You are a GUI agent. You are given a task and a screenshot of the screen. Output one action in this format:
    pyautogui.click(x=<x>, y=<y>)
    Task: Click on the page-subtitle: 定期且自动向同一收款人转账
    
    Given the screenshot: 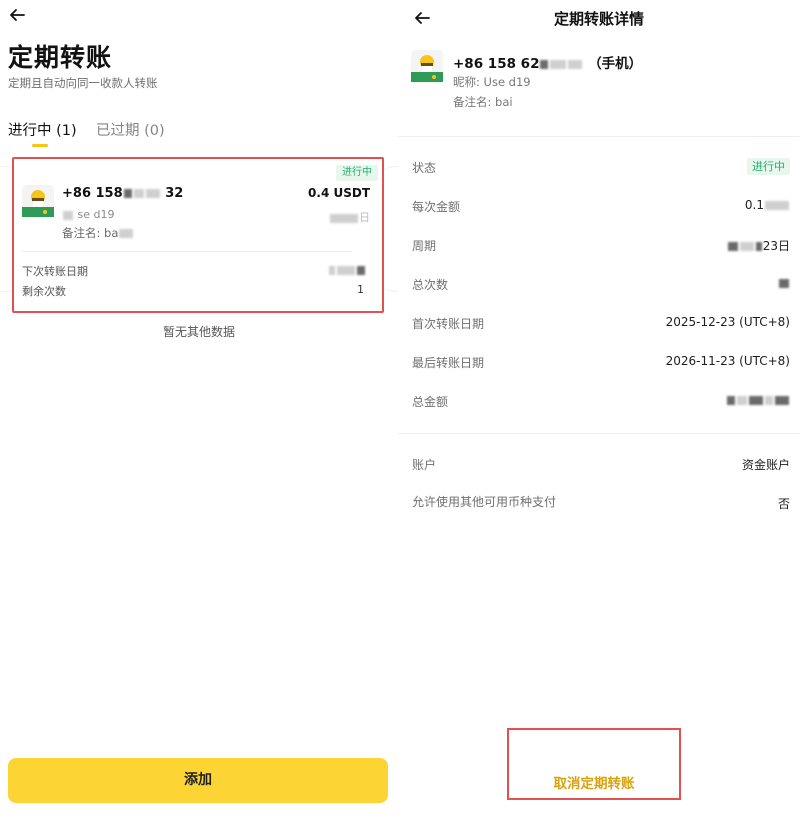 What is the action you would take?
    pyautogui.click(x=83, y=83)
    